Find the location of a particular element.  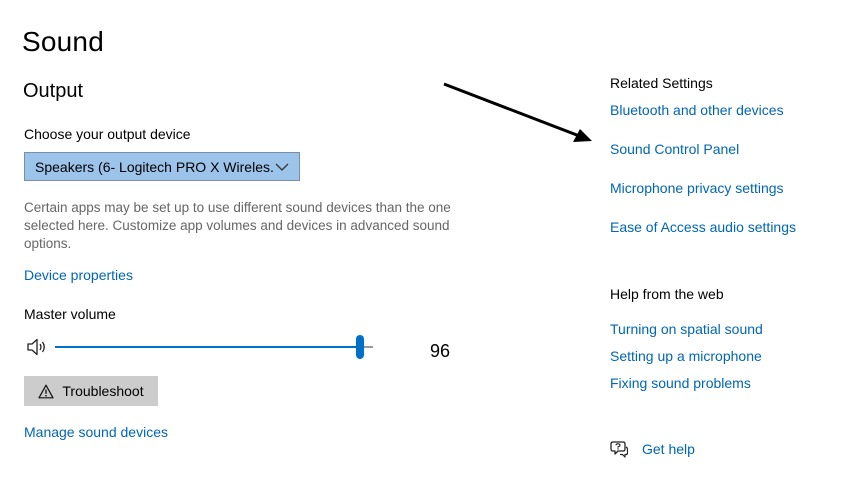

spatial-sound-link: Turning on spatial sound is located at coordinates (686, 329).